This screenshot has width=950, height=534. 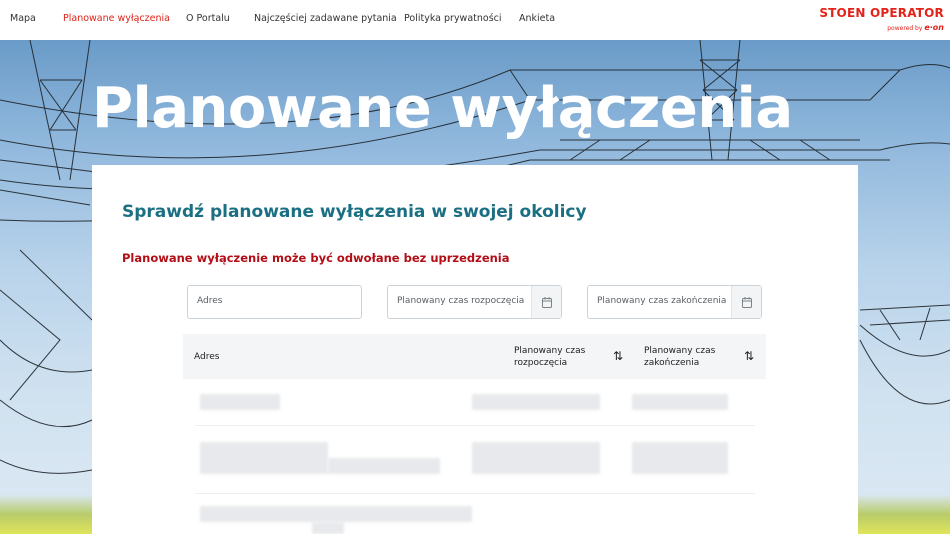 I want to click on start-date-filter, so click(x=474, y=302).